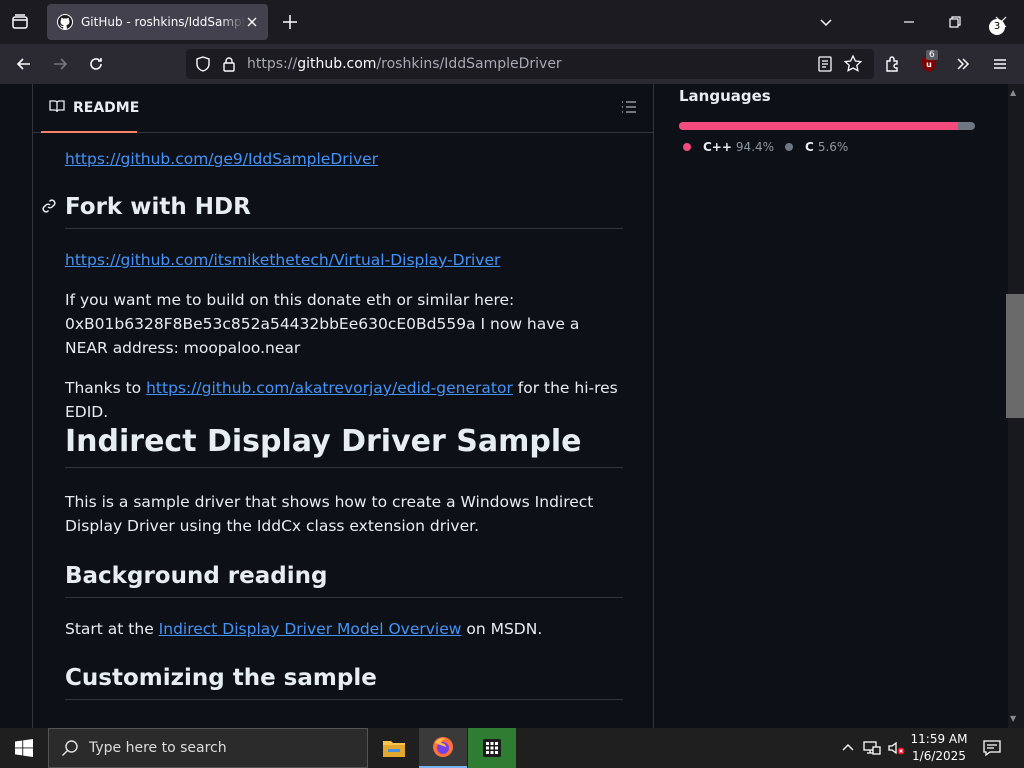 Image resolution: width=1024 pixels, height=768 pixels. Describe the element at coordinates (69, 748) in the screenshot. I see `search-icon` at that location.